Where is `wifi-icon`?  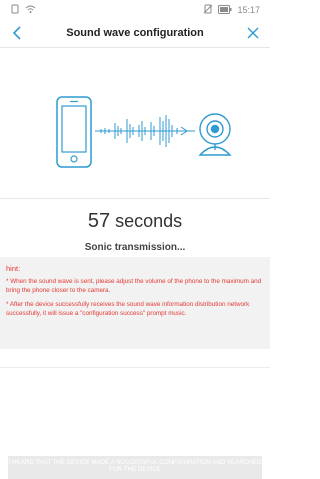 wifi-icon is located at coordinates (30, 10).